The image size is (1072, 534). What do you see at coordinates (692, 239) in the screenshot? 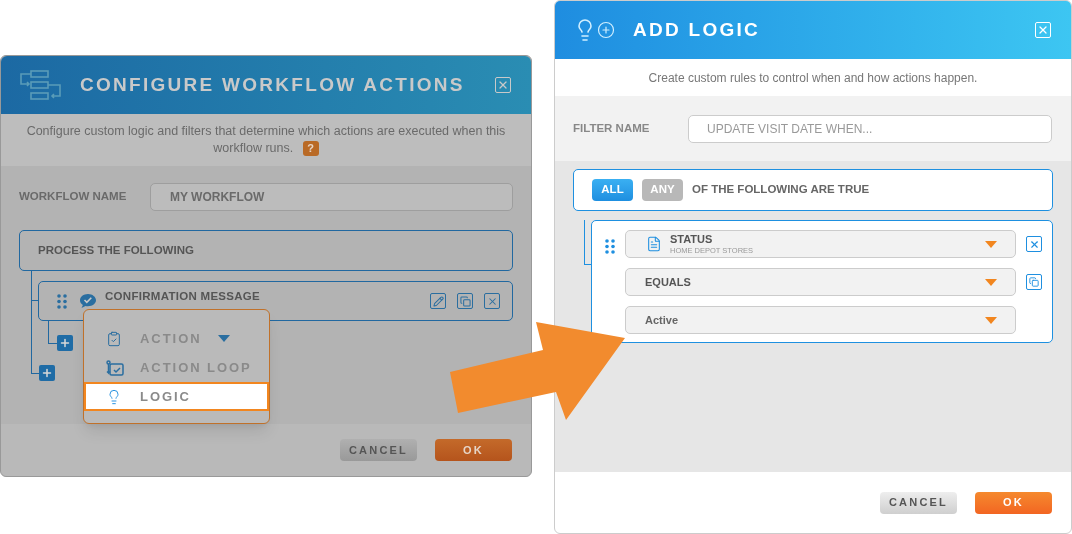
I see `select-value: STATUS` at bounding box center [692, 239].